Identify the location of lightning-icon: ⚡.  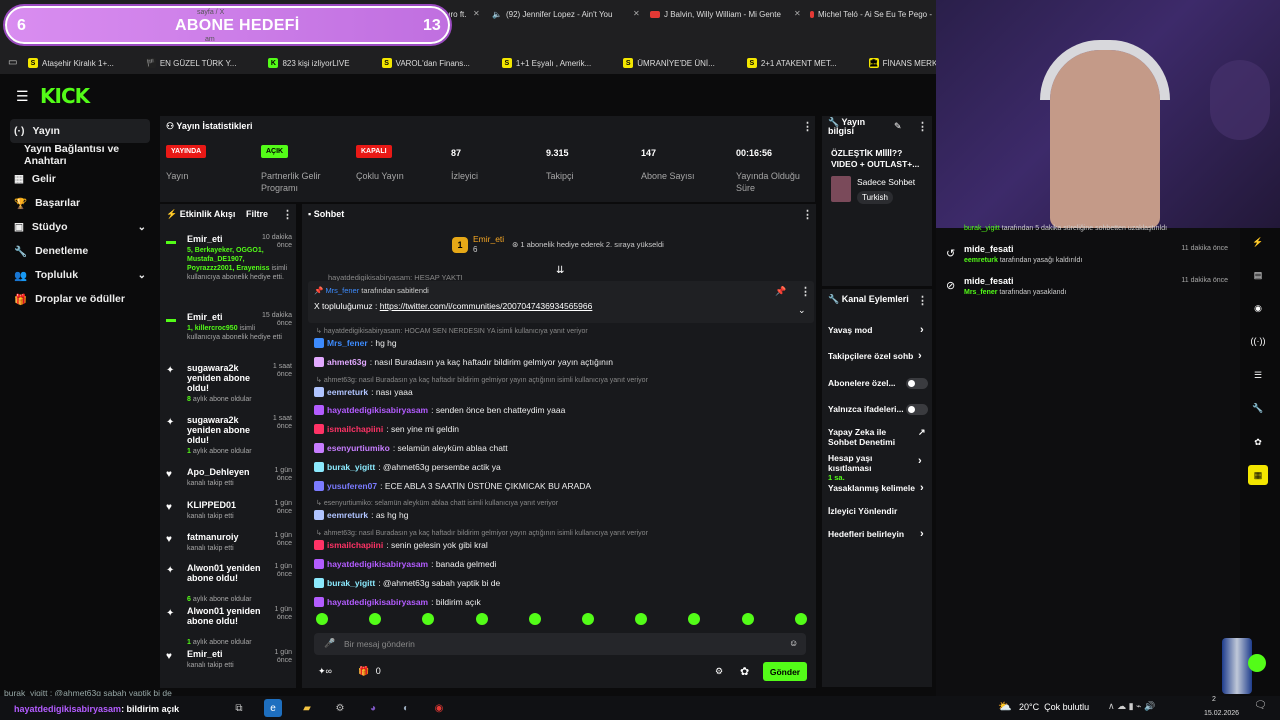
(1258, 242).